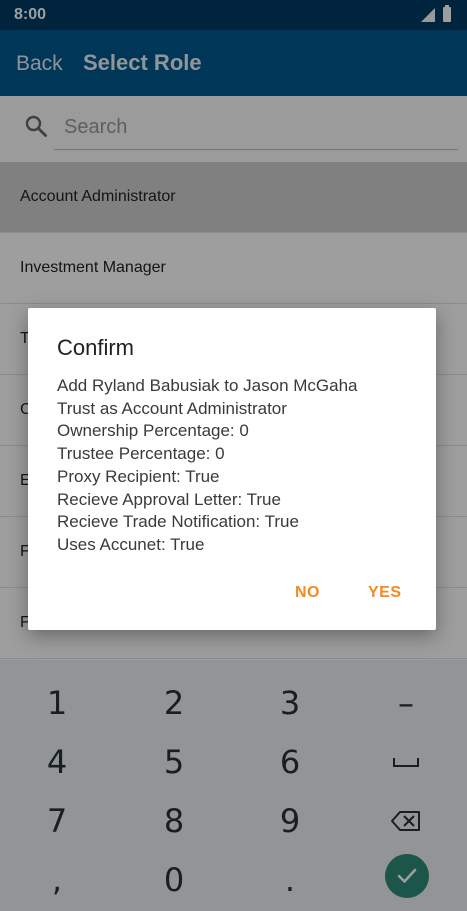 The width and height of the screenshot is (467, 911). What do you see at coordinates (307, 593) in the screenshot?
I see `no-button: NO` at bounding box center [307, 593].